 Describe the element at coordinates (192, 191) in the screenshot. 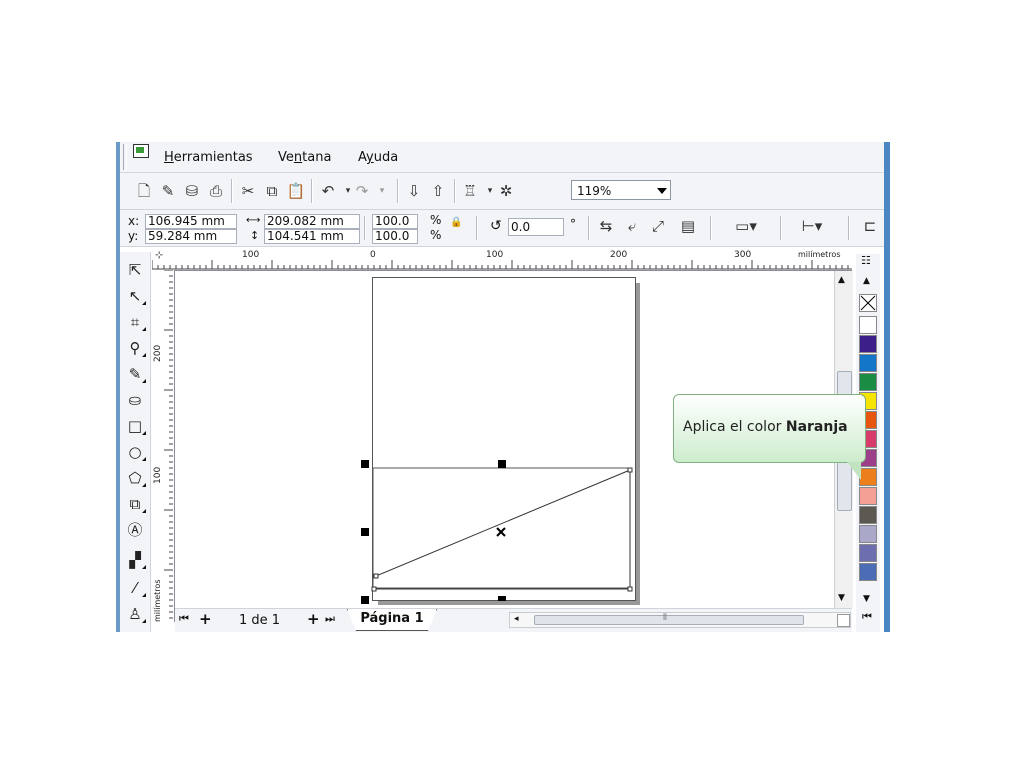

I see `save-icon: ⛁` at that location.